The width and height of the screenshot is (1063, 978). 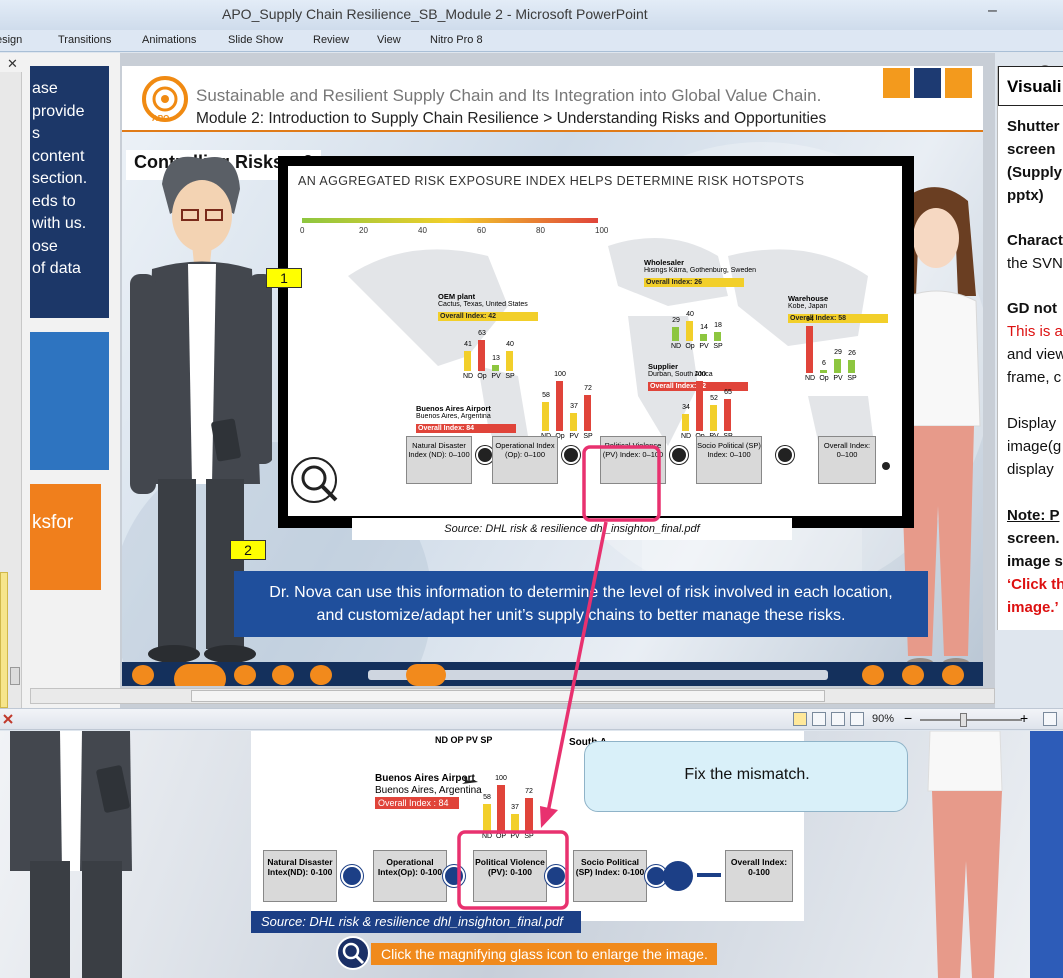 I want to click on risk-bar-value: 94, so click(x=810, y=319).